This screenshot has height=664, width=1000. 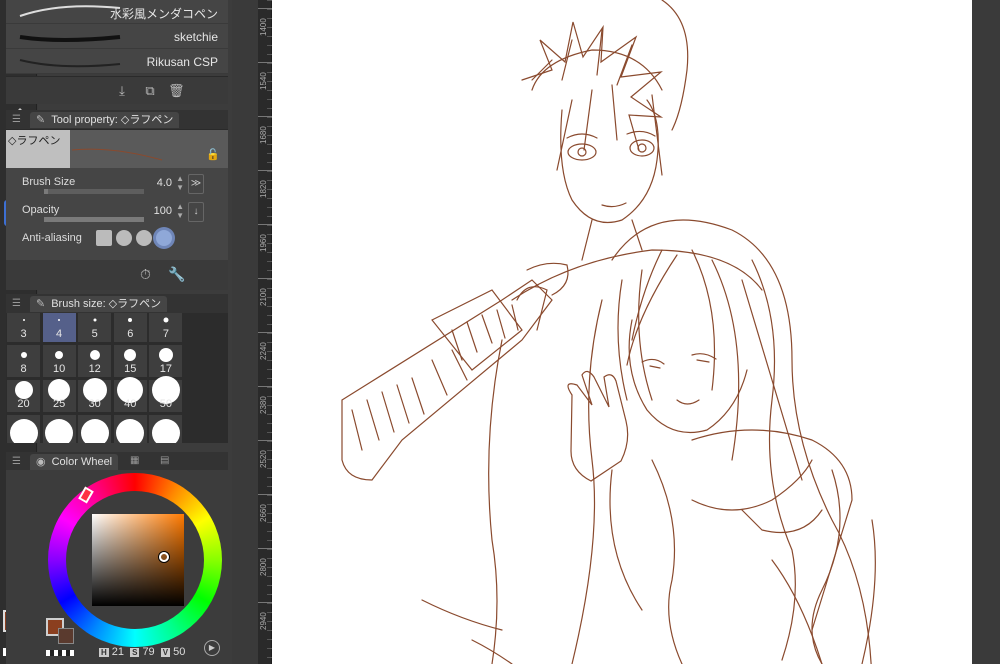 I want to click on h-value: 21, so click(x=118, y=652).